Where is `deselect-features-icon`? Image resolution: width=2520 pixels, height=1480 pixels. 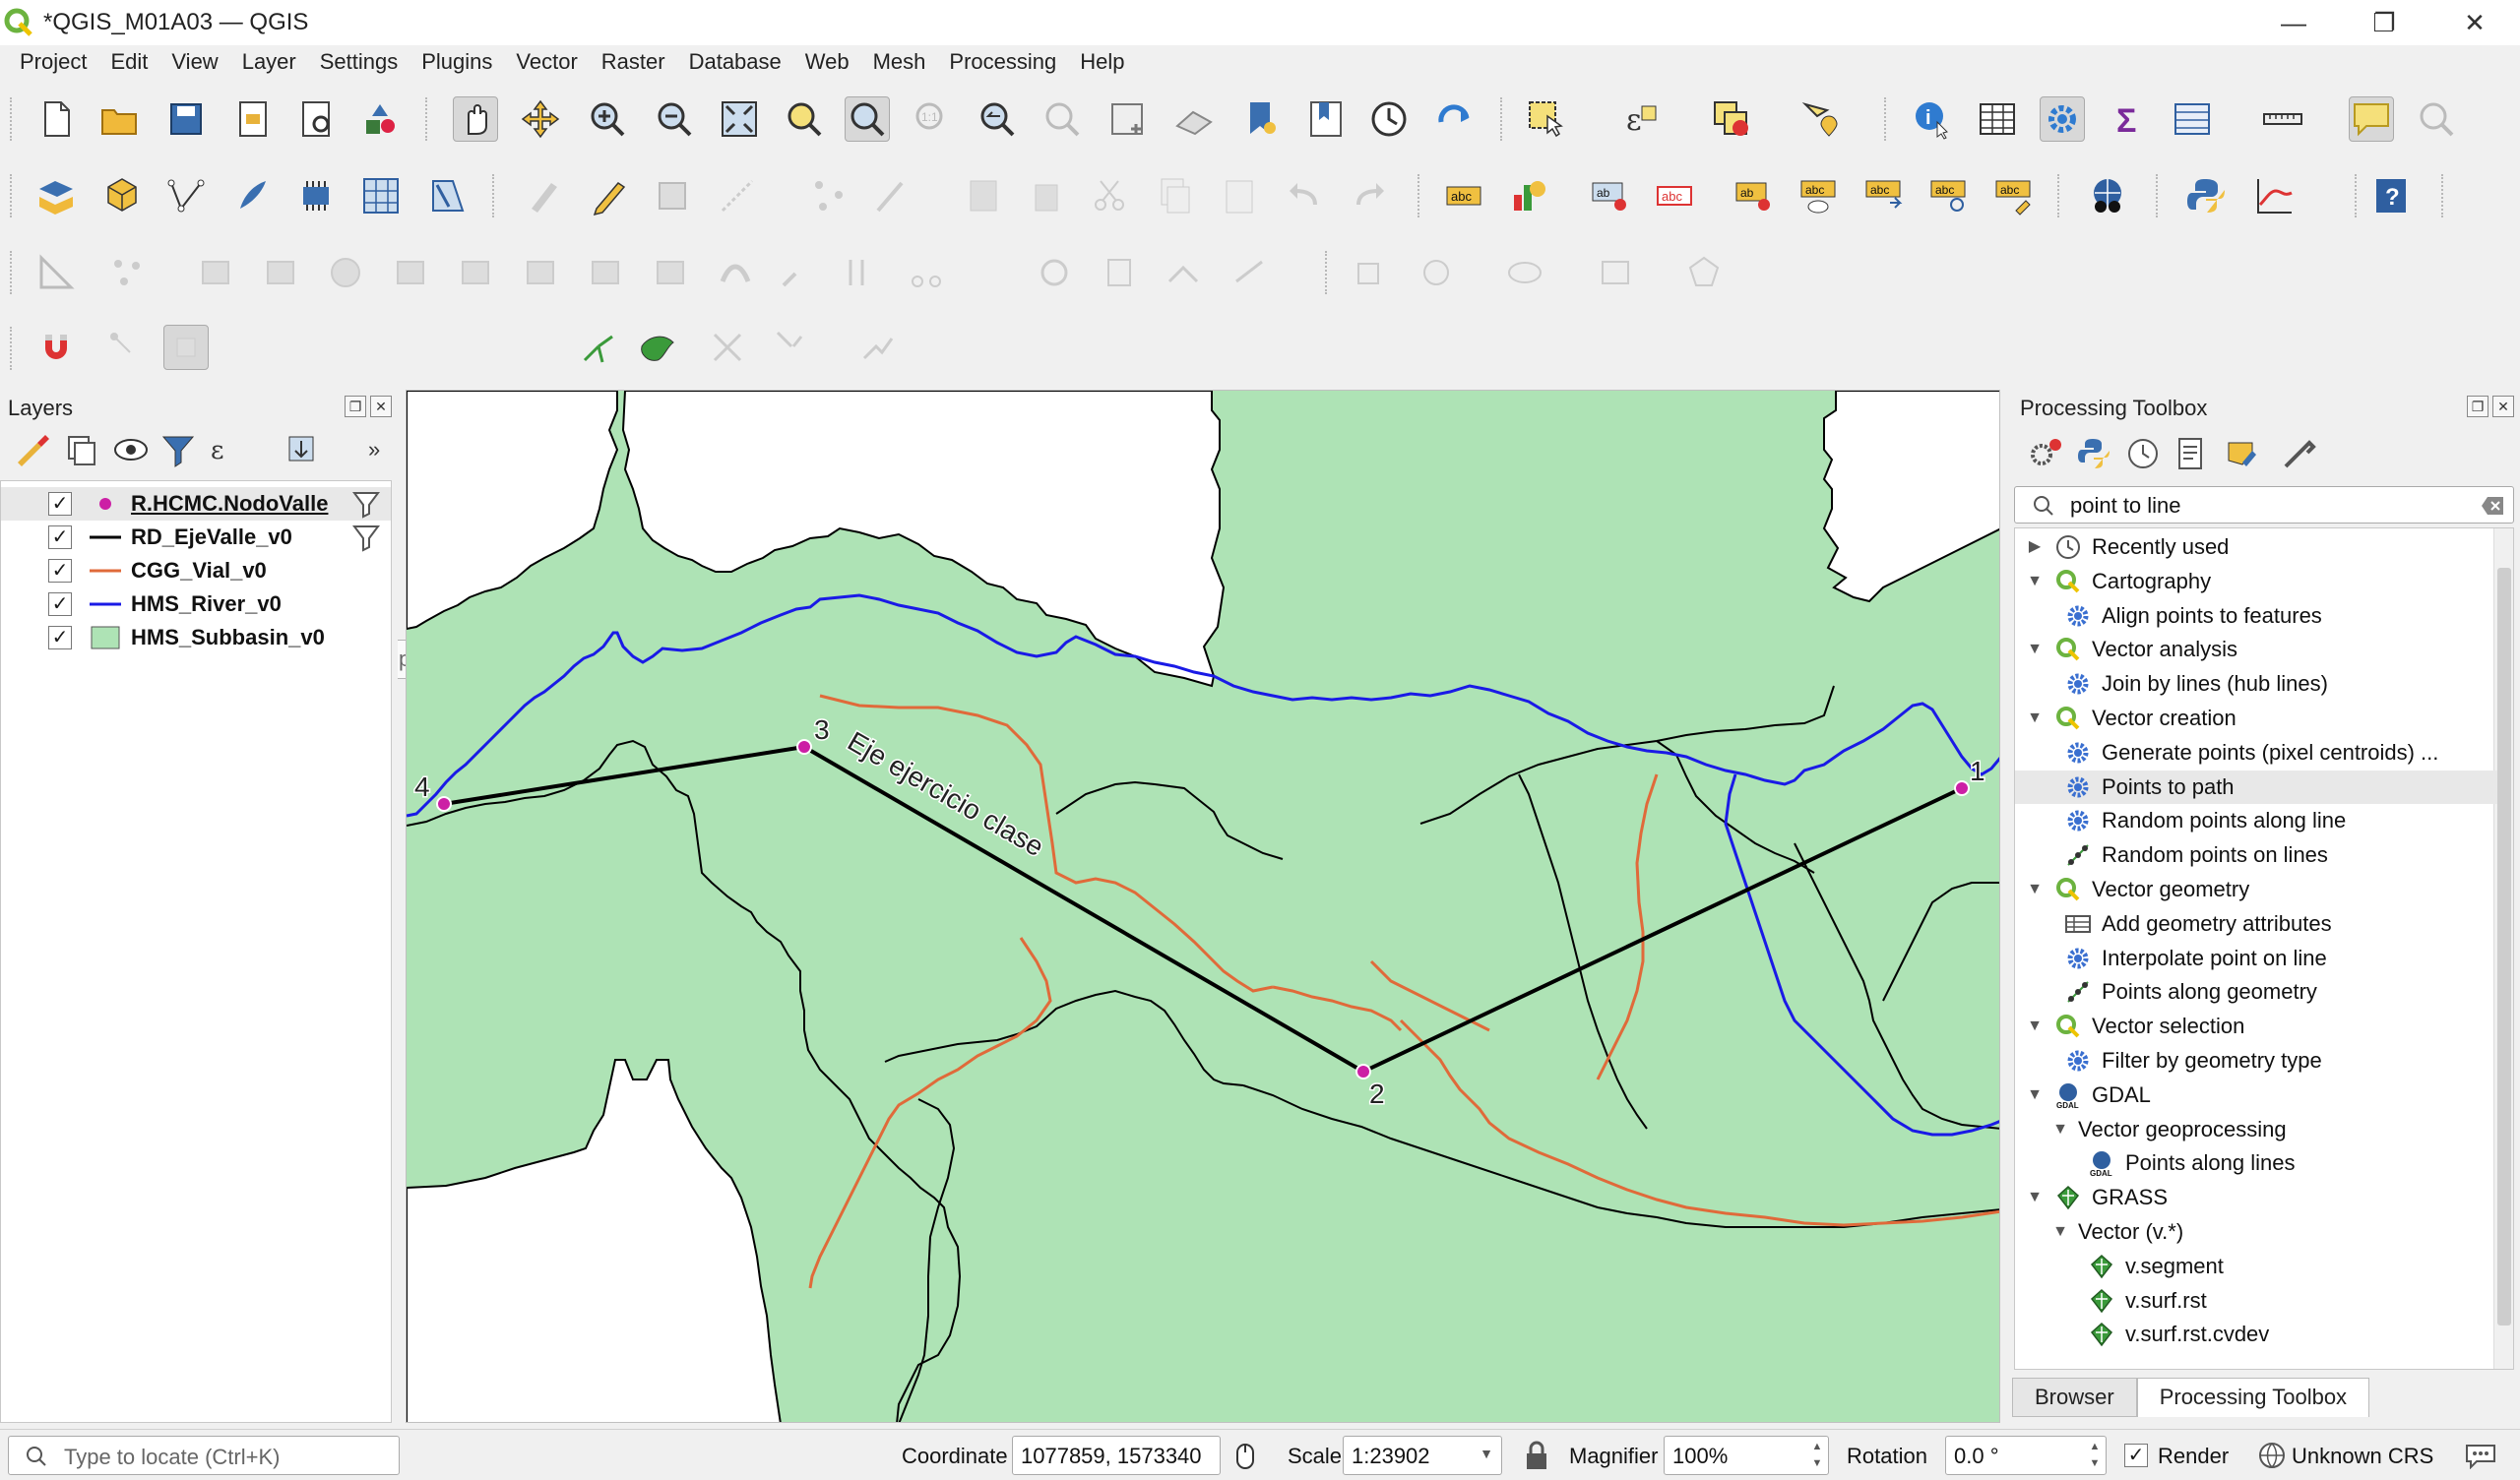 deselect-features-icon is located at coordinates (1731, 119).